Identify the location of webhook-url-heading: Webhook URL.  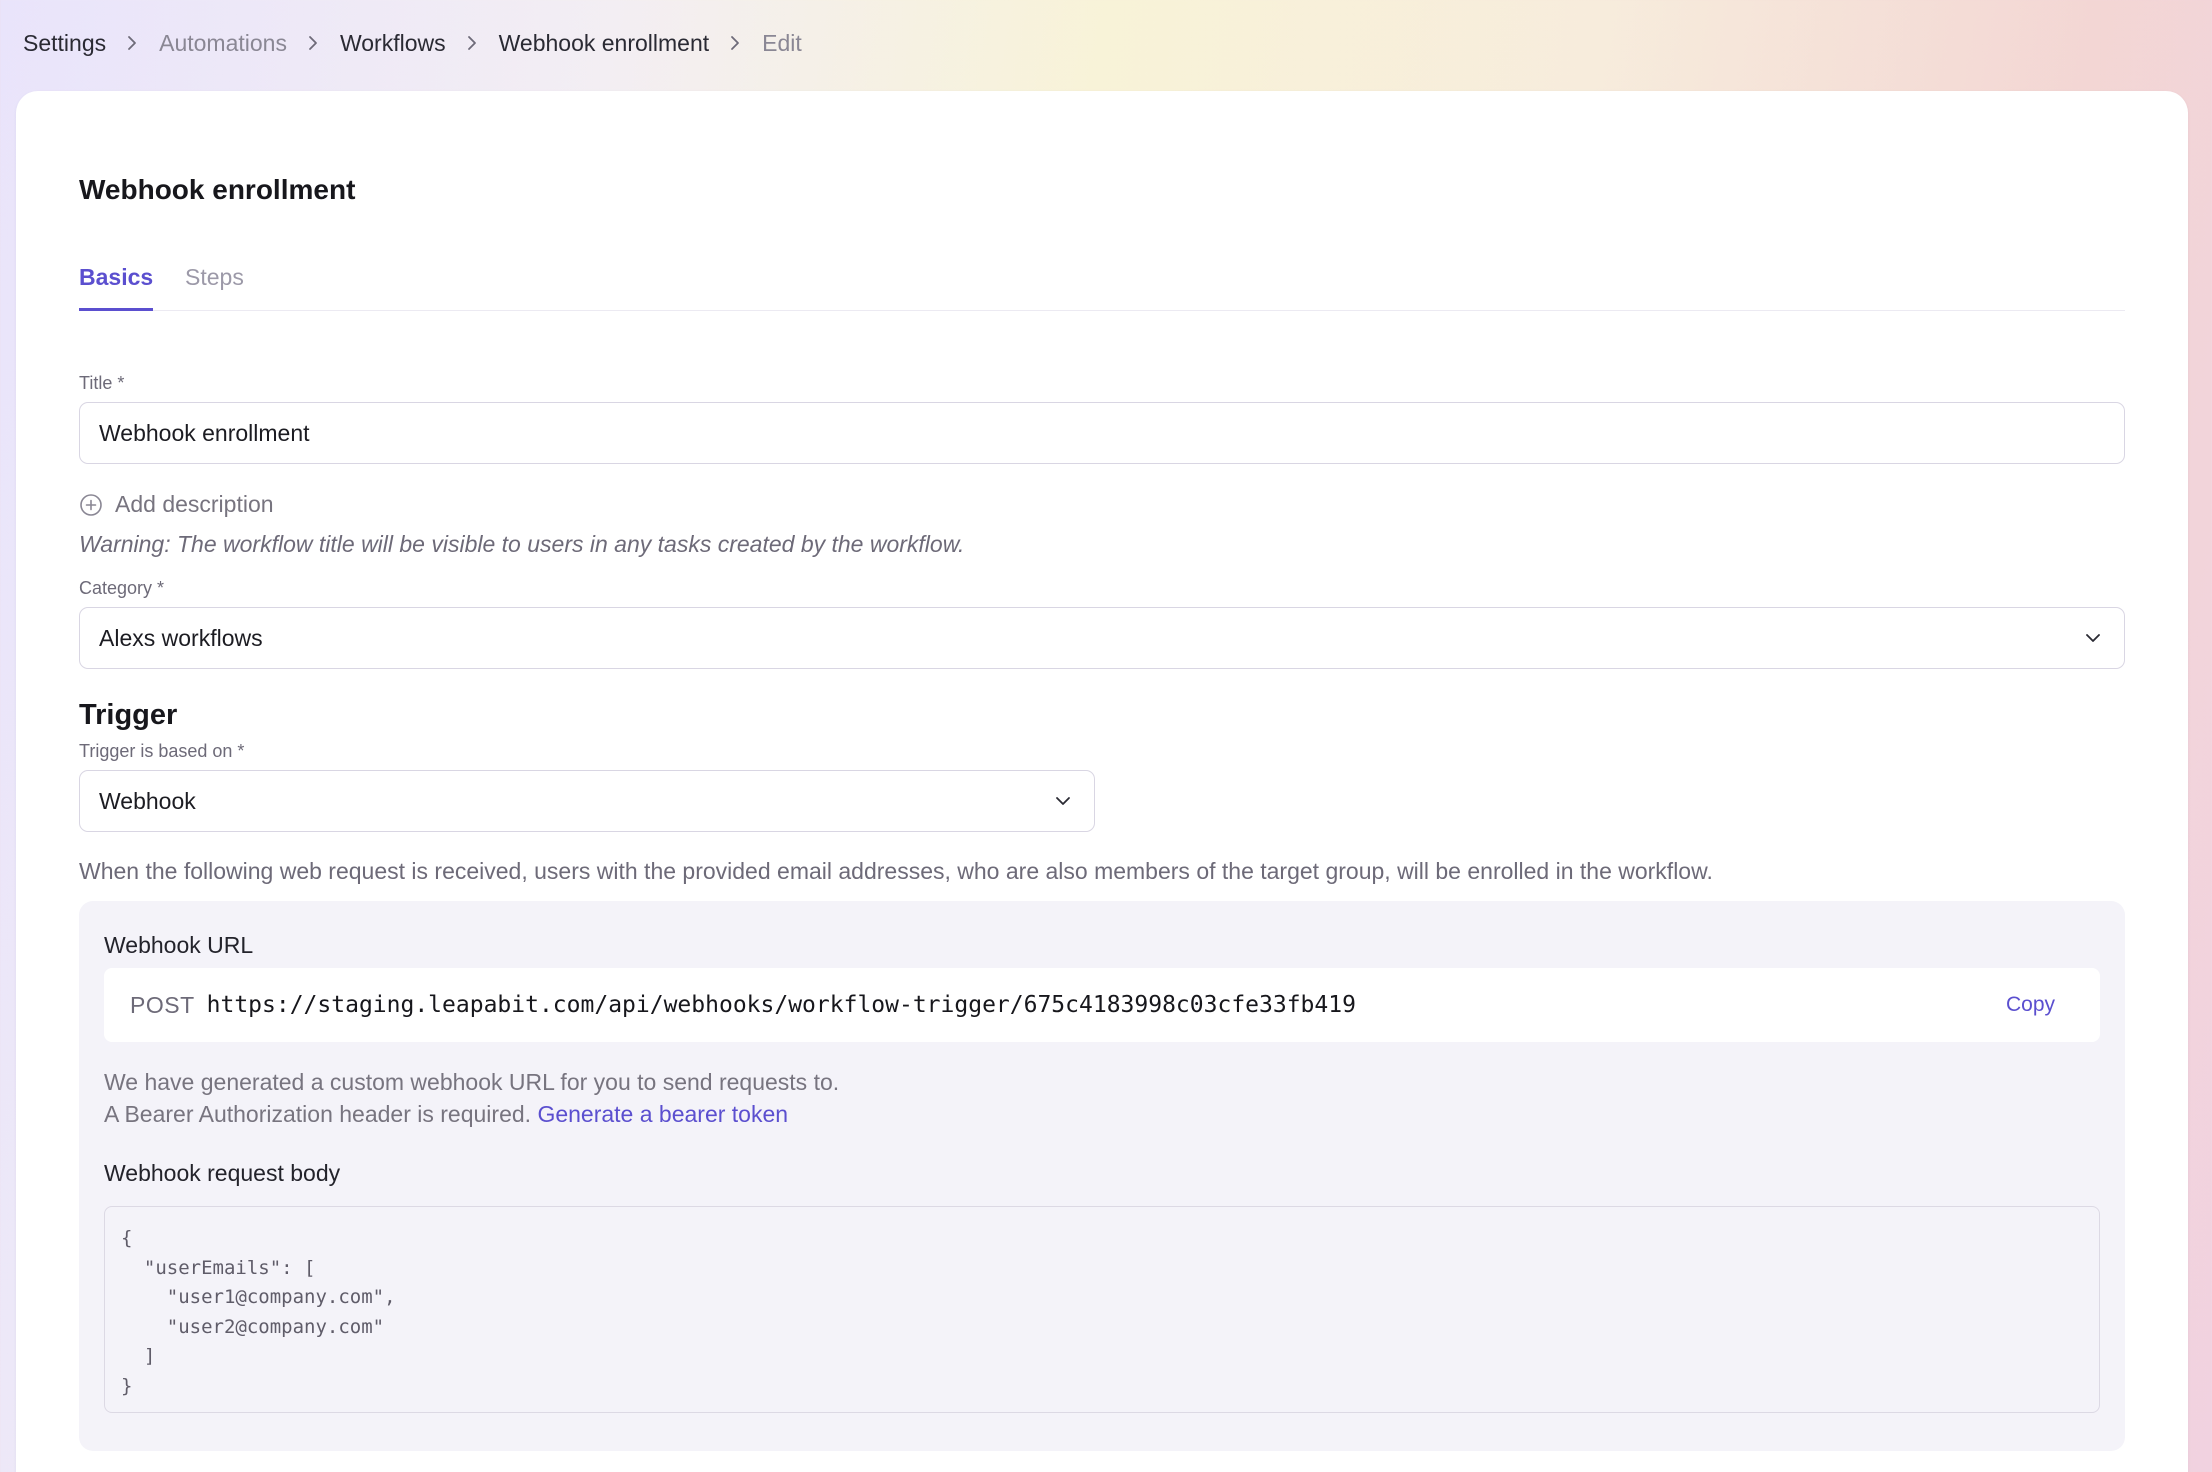
(179, 945).